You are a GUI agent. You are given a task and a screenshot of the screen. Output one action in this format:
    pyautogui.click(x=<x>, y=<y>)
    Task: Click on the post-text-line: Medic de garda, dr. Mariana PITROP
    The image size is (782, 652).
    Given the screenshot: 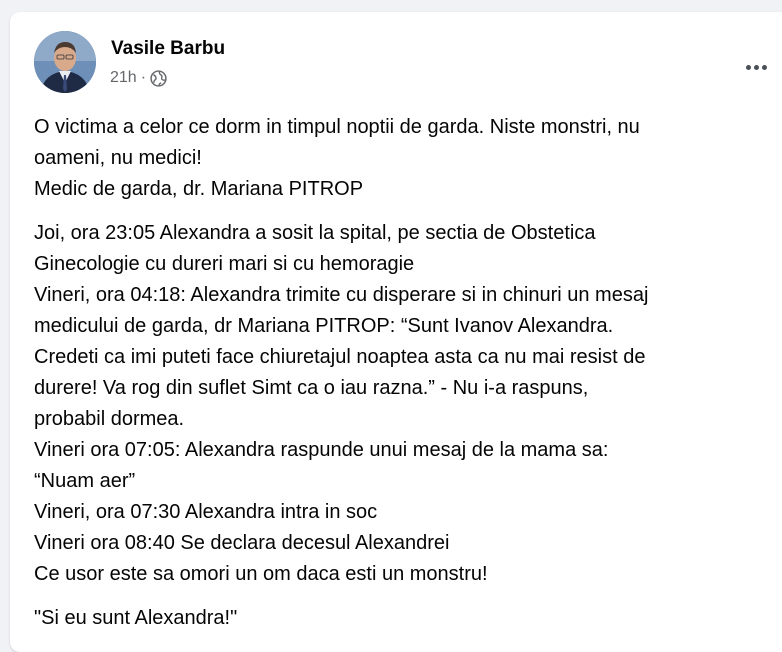 What is the action you would take?
    pyautogui.click(x=199, y=189)
    